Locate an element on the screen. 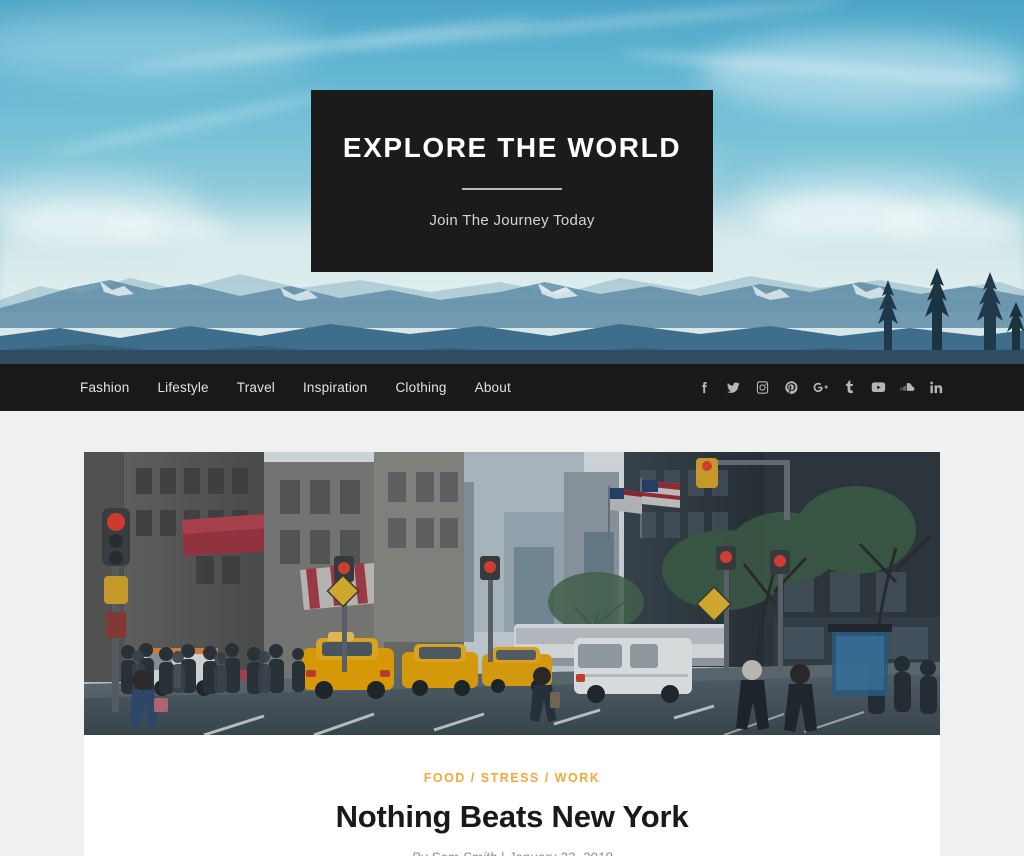  cloud-shape is located at coordinates (862, 73).